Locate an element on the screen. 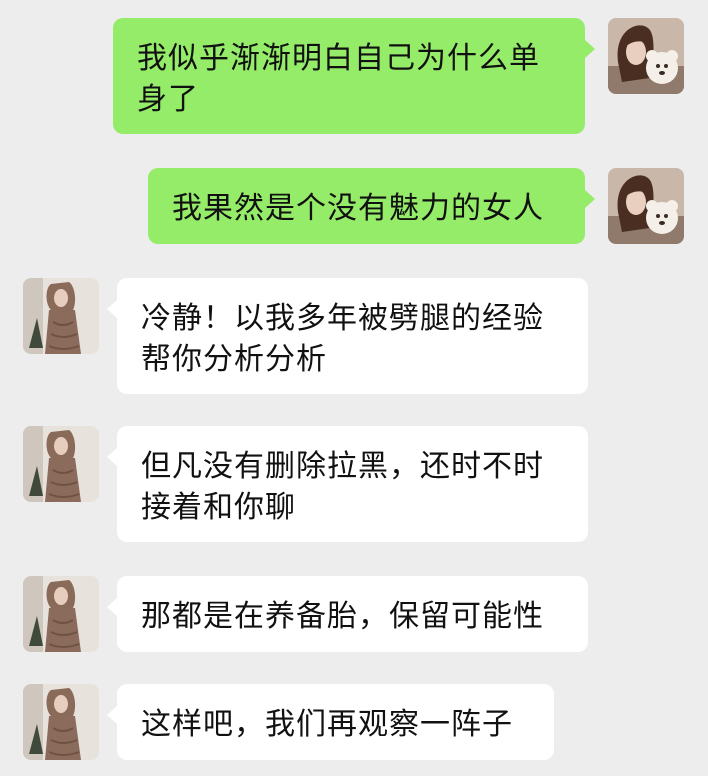  message-text: 冷静！以我多年被劈腿的经验帮你分析分析 is located at coordinates (342, 339).